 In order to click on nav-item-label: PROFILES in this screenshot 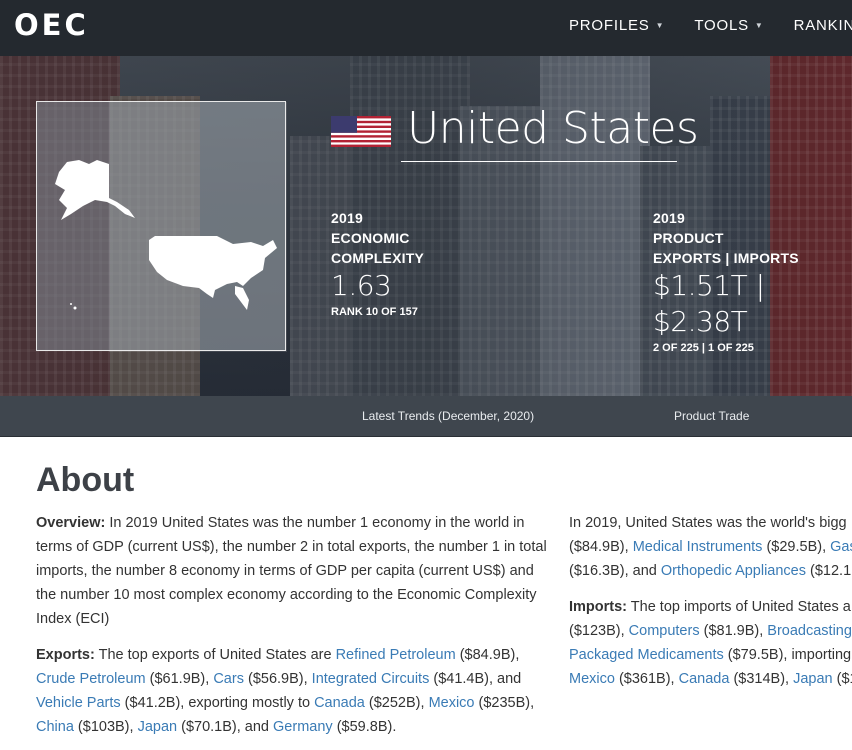, I will do `click(609, 25)`.